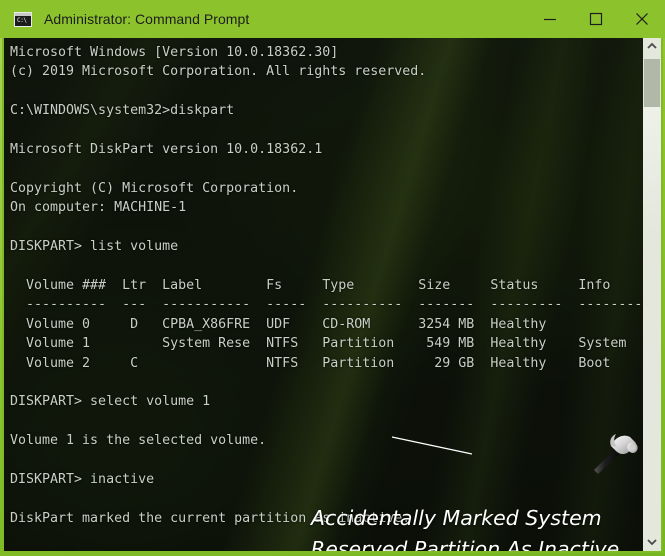  What do you see at coordinates (652, 320) in the screenshot?
I see `scrollbar-track` at bounding box center [652, 320].